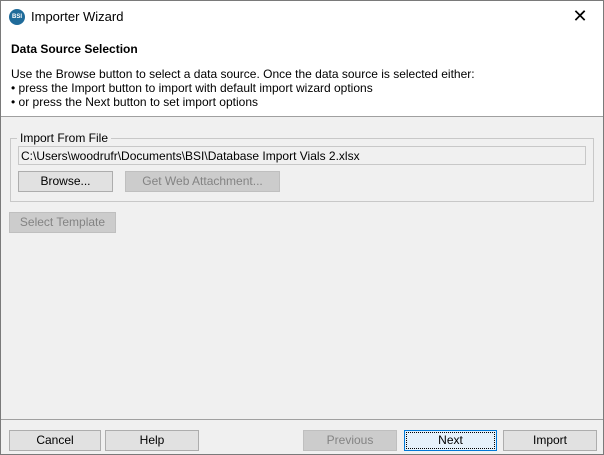 Image resolution: width=604 pixels, height=455 pixels. What do you see at coordinates (74, 49) in the screenshot?
I see `page-title: Data Source Selection` at bounding box center [74, 49].